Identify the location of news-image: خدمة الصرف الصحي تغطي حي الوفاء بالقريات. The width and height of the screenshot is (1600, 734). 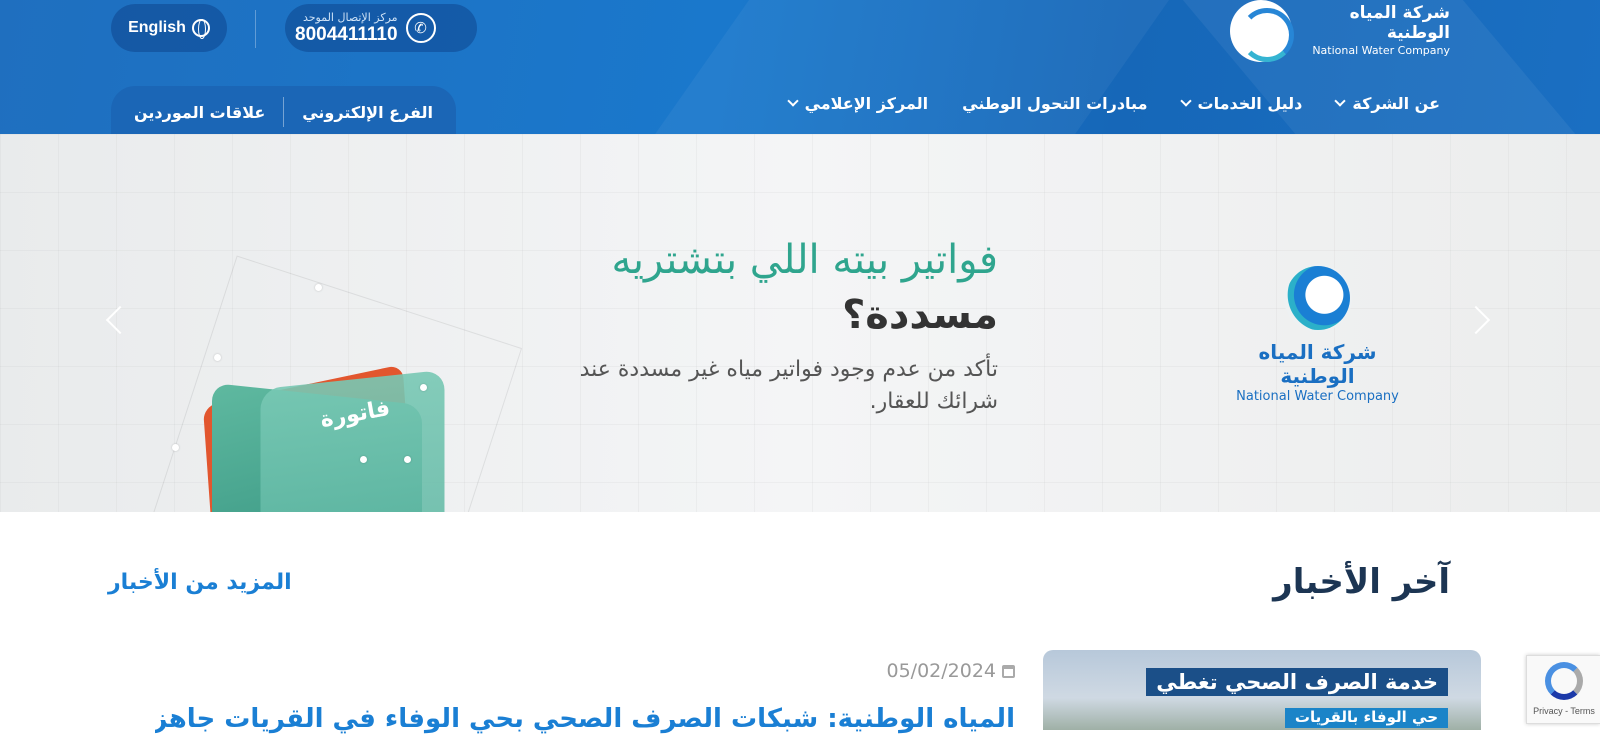
(1262, 690).